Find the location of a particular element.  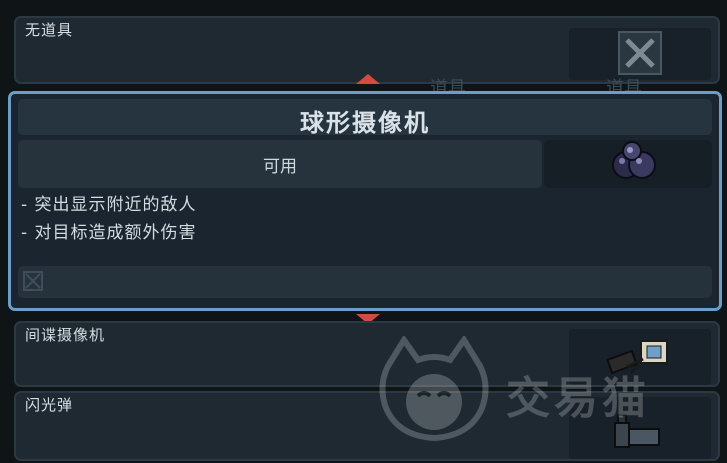

status-text: 可用 is located at coordinates (280, 167).